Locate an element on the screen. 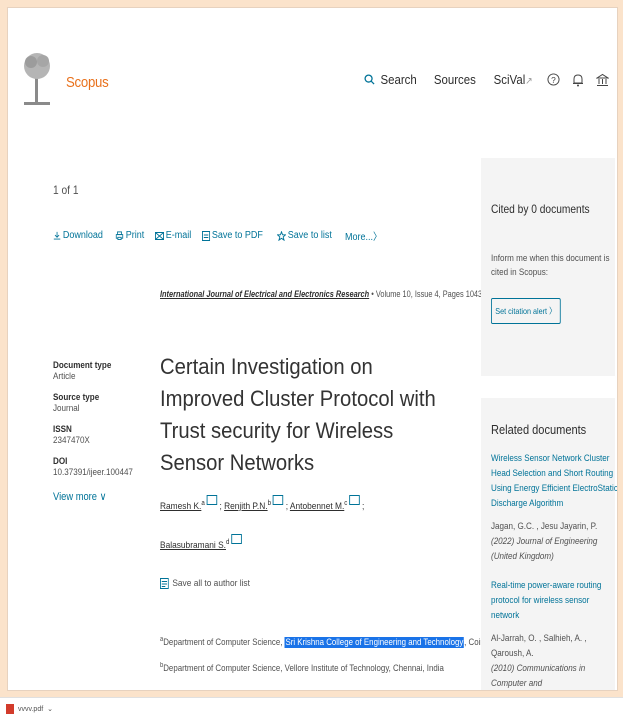 Image resolution: width=623 pixels, height=723 pixels. author-item: Renjith P.N.b ; is located at coordinates (256, 504).